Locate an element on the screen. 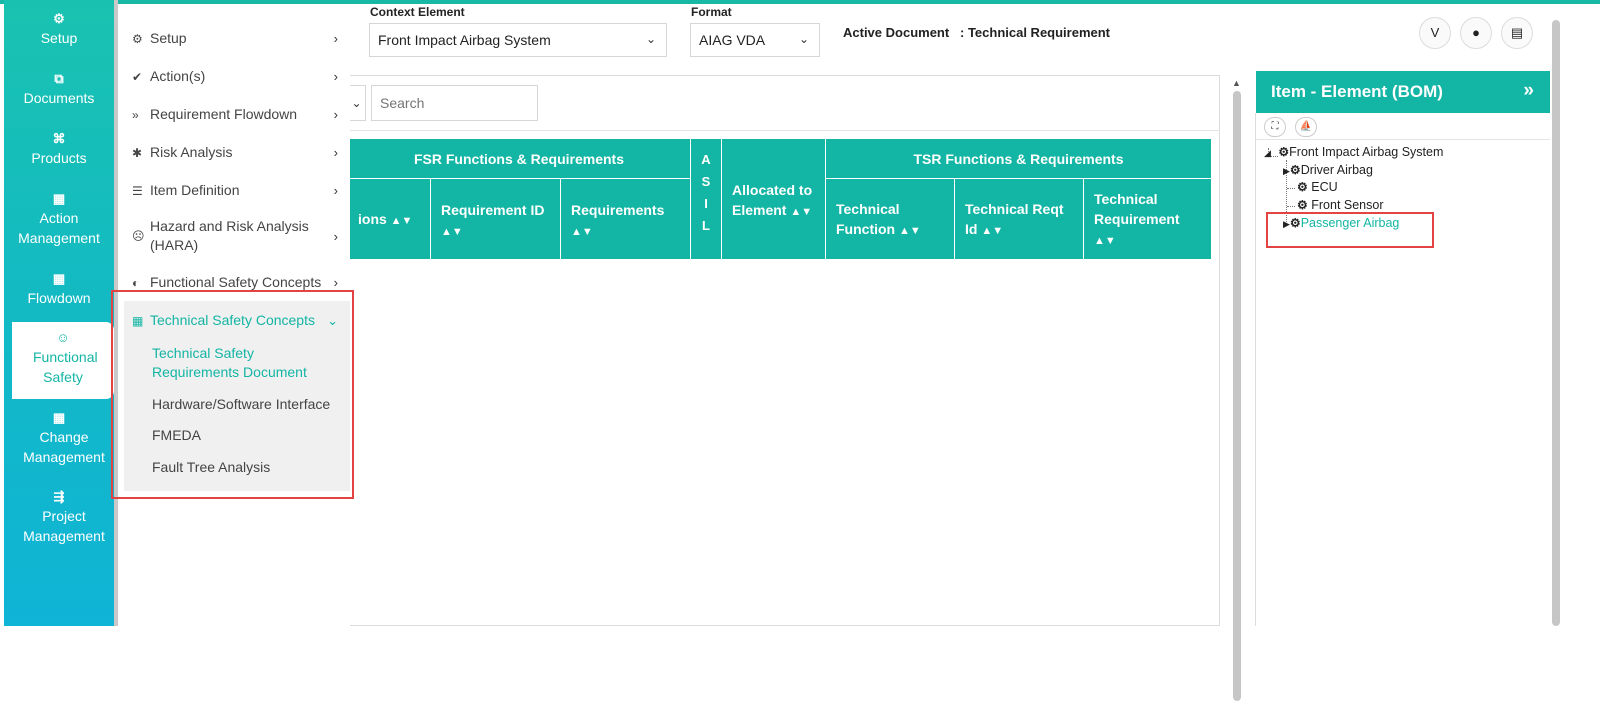 This screenshot has height=701, width=1600. main-scrollbar: ▲ is located at coordinates (1237, 388).